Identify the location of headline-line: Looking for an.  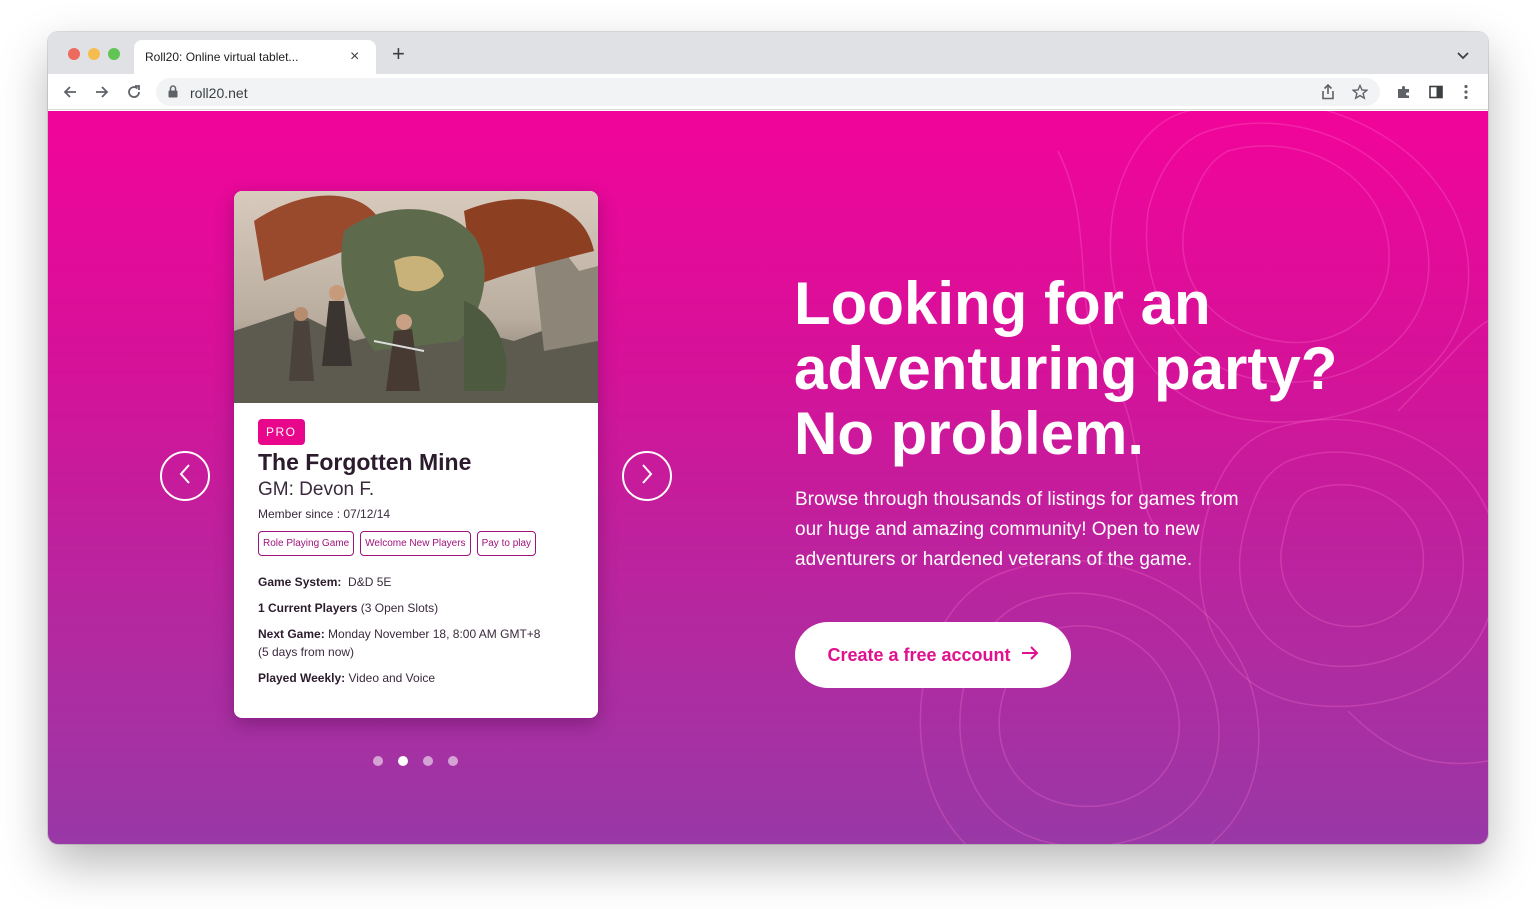
(1002, 303).